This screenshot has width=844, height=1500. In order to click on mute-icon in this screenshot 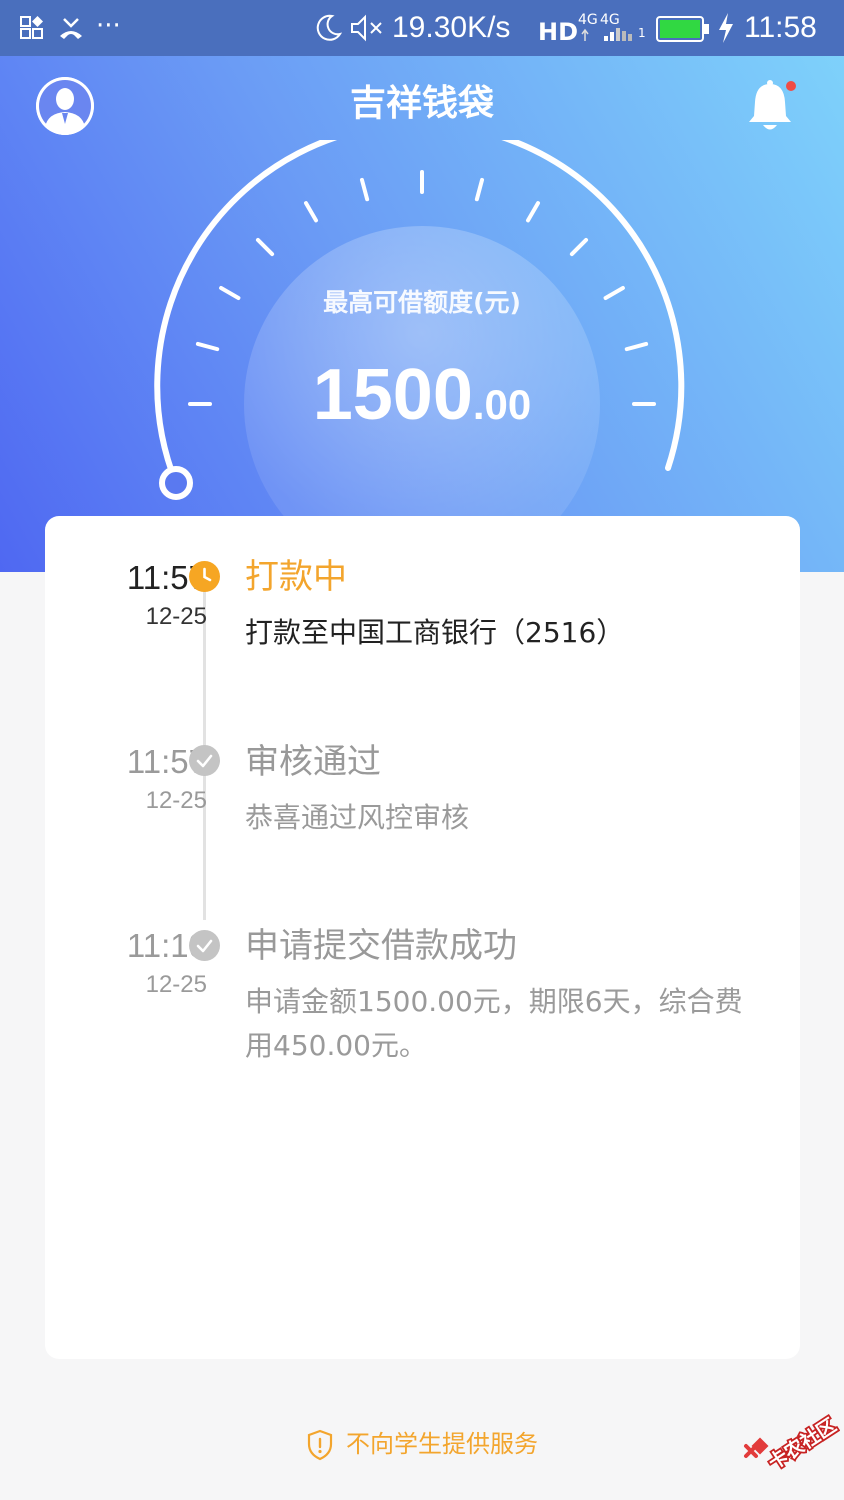, I will do `click(366, 28)`.